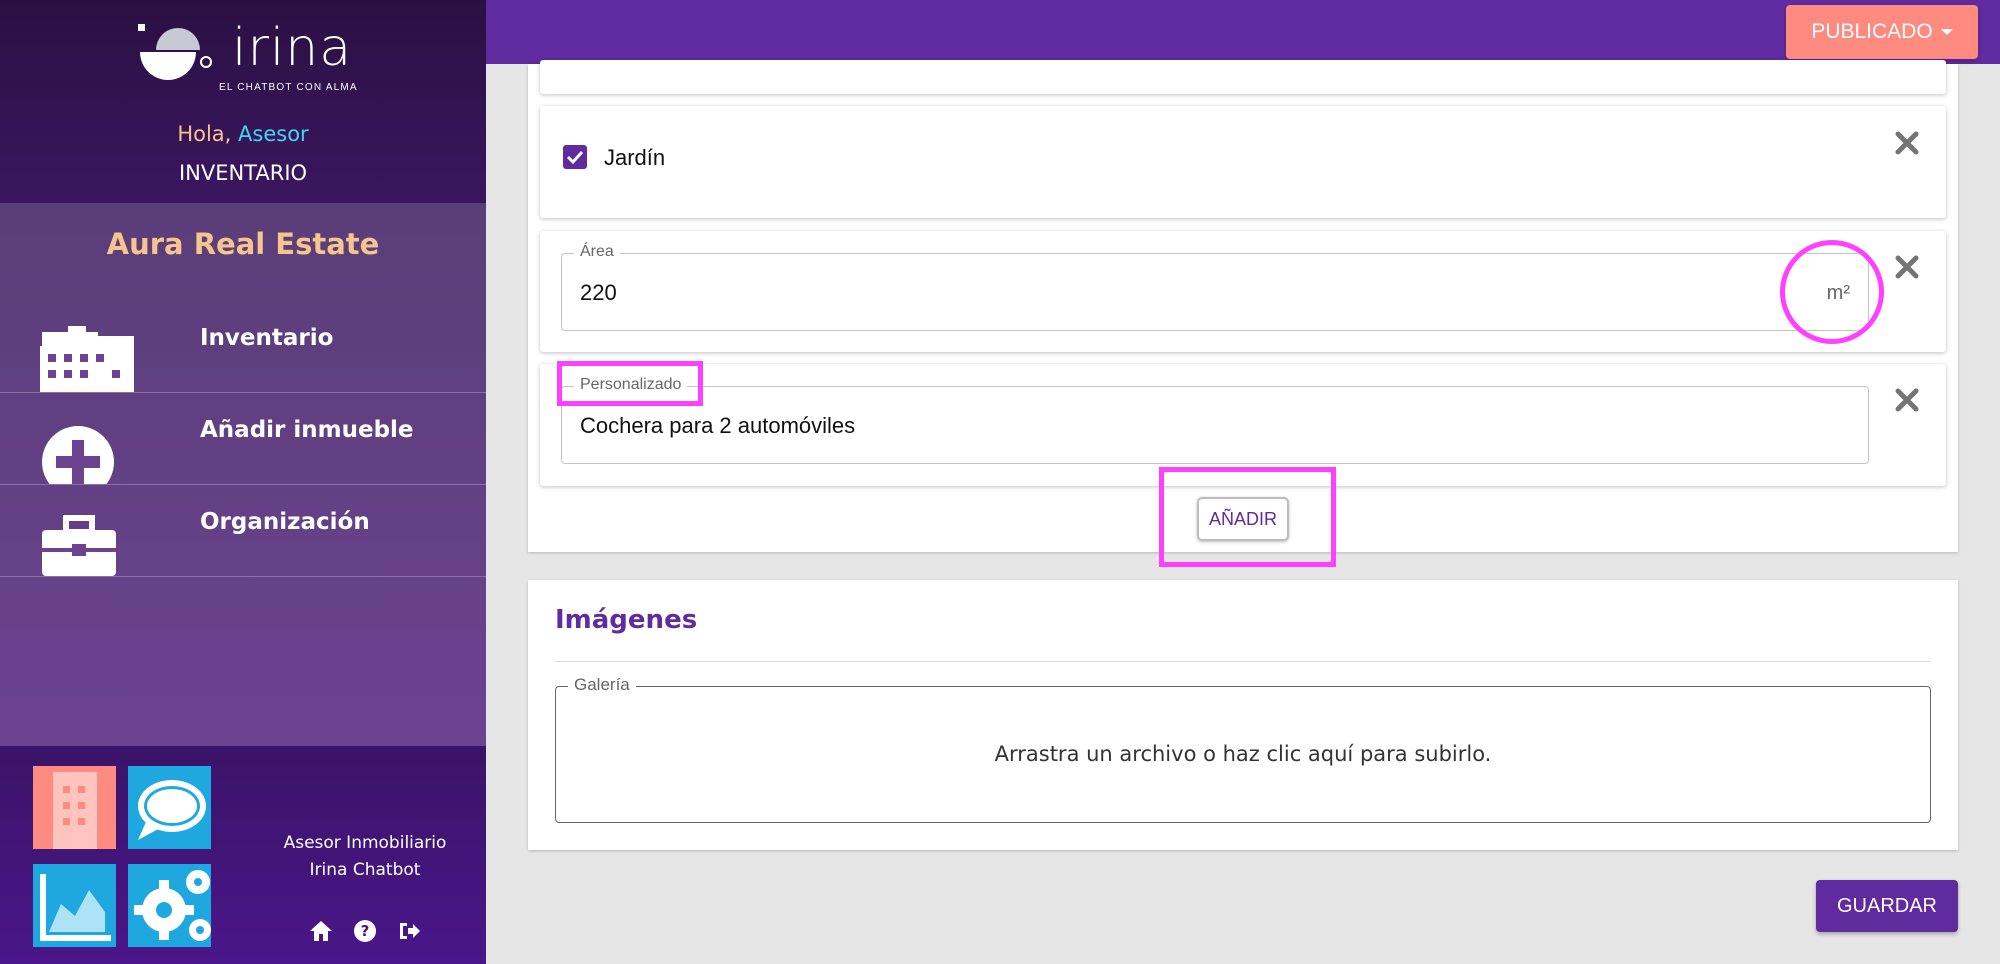  Describe the element at coordinates (1215, 287) in the screenshot. I see `area-field: Área 220 m²` at that location.